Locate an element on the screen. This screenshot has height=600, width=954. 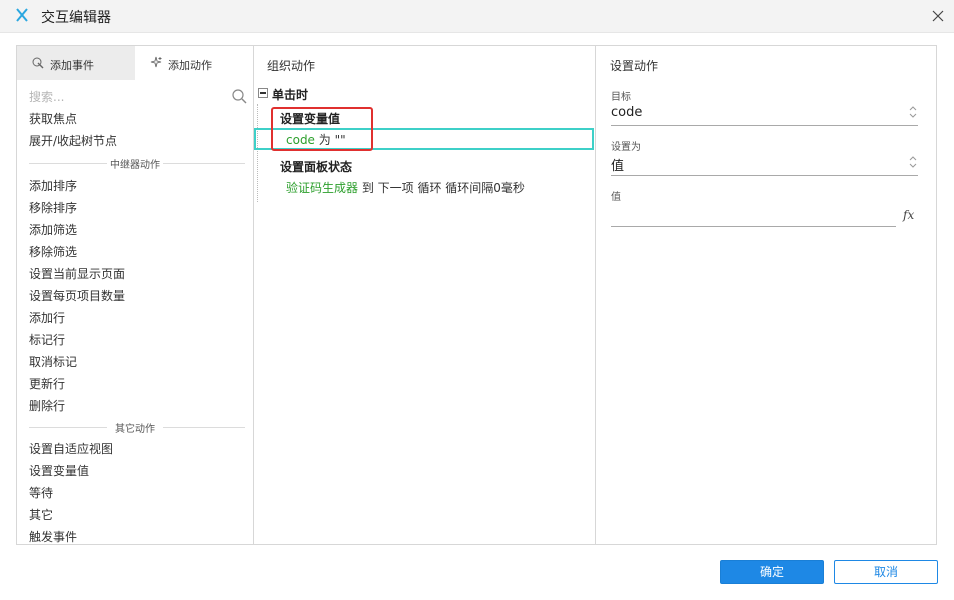
window-title: 交互编辑器 is located at coordinates (76, 18).